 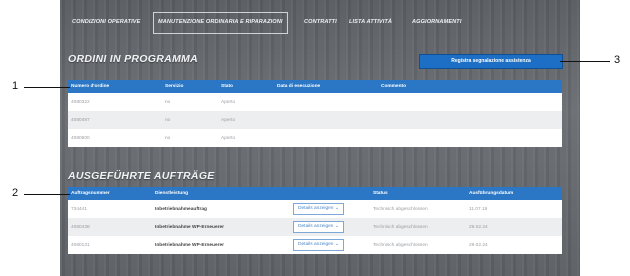 What do you see at coordinates (110, 245) in the screenshot?
I see `order-number: 4080131` at bounding box center [110, 245].